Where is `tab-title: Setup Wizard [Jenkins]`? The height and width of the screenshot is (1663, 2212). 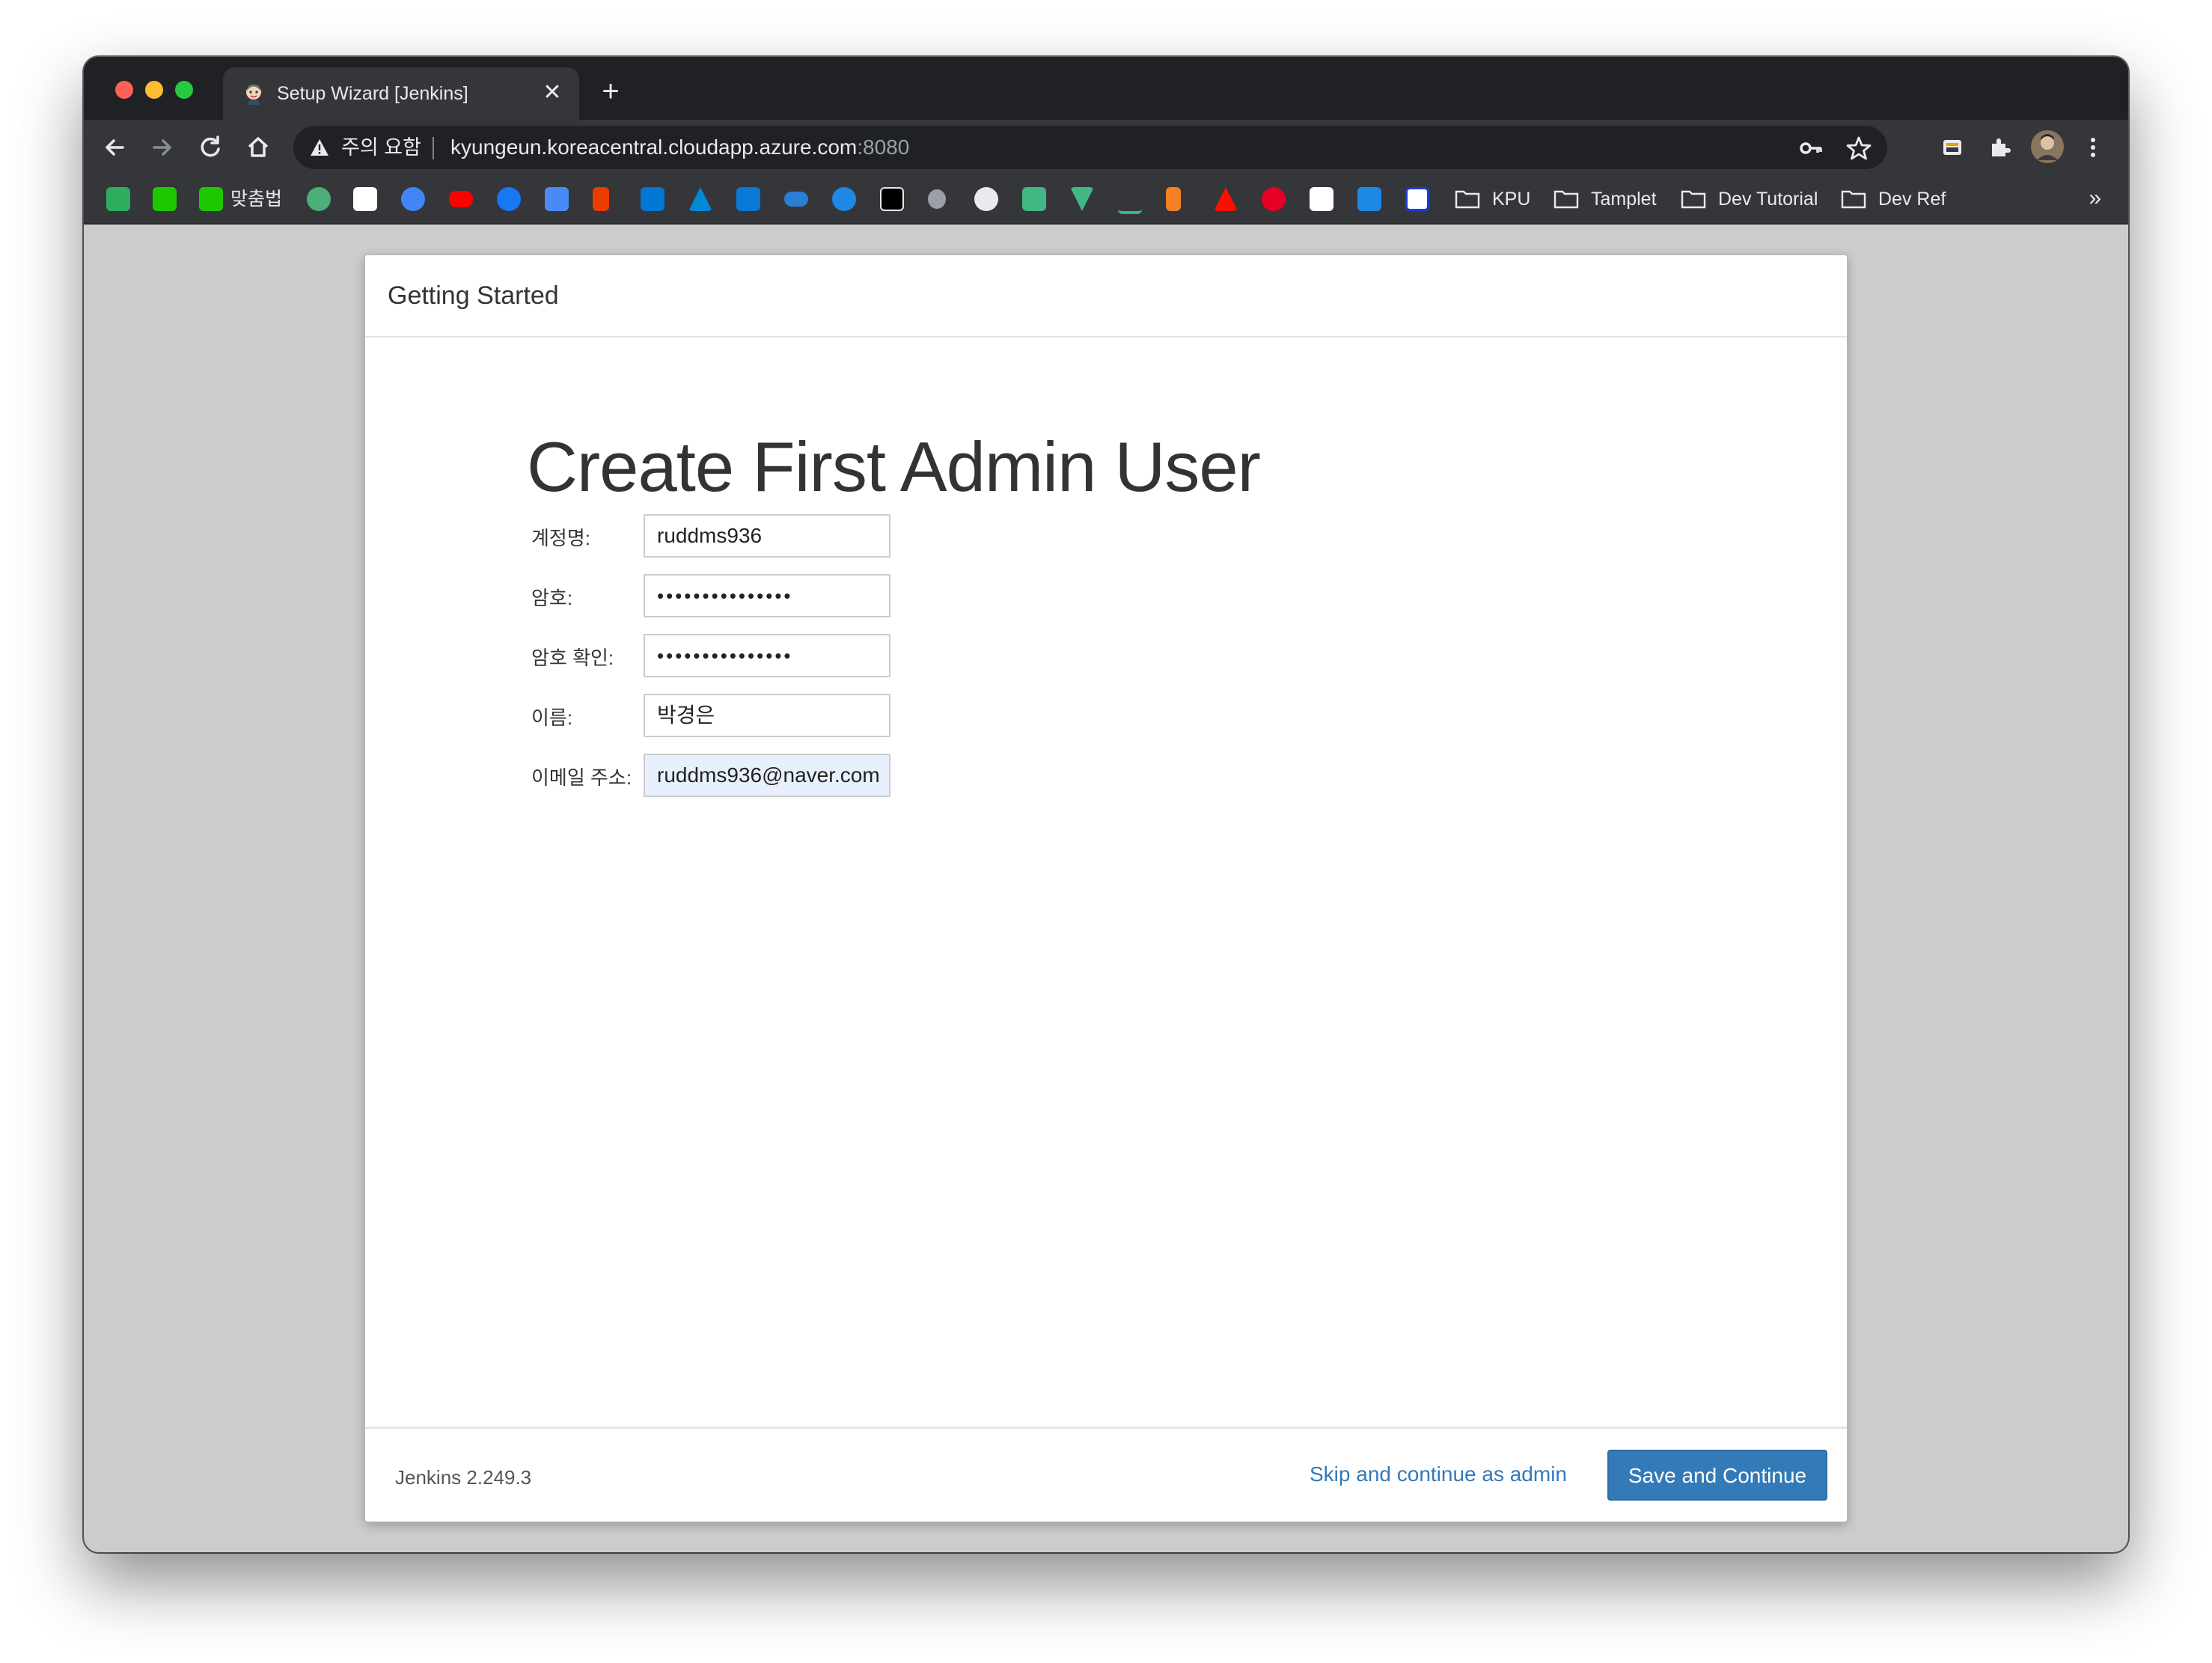
tab-title: Setup Wizard [Jenkins] is located at coordinates (372, 94).